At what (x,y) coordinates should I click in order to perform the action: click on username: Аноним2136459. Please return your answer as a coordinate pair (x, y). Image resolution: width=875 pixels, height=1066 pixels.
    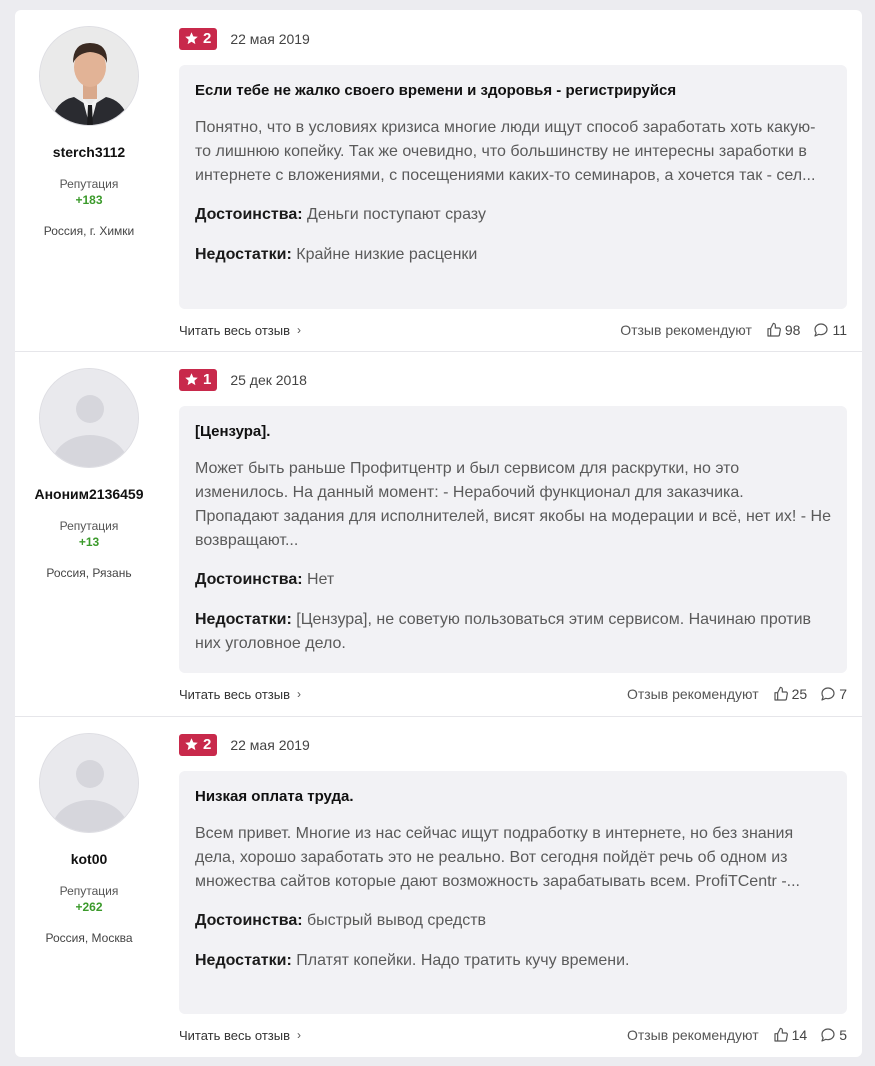
    Looking at the image, I should click on (89, 494).